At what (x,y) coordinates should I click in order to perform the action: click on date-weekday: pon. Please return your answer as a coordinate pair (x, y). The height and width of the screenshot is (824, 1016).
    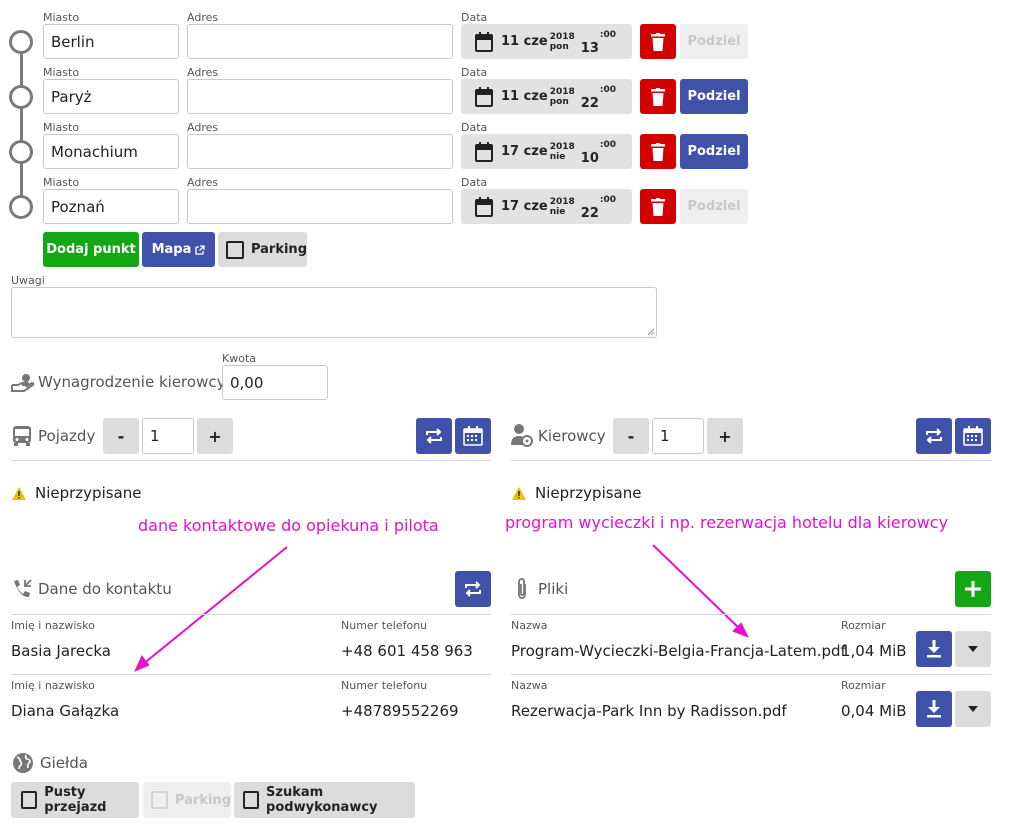
    Looking at the image, I should click on (559, 46).